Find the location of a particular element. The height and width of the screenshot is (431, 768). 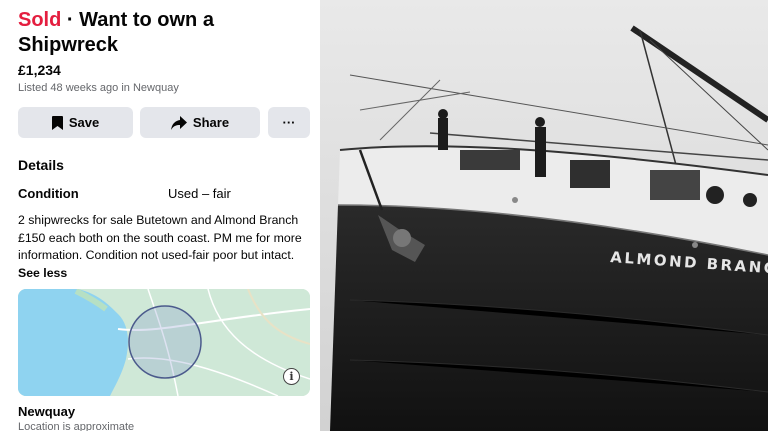

bookmark-icon is located at coordinates (57, 122).